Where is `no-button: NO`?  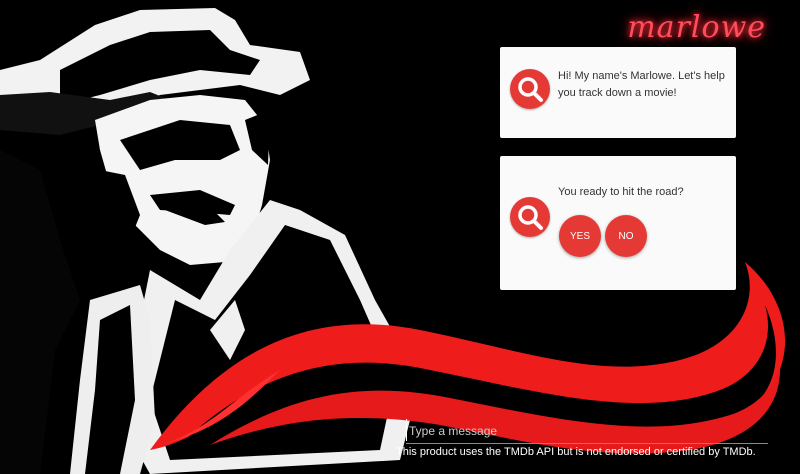 no-button: NO is located at coordinates (626, 236).